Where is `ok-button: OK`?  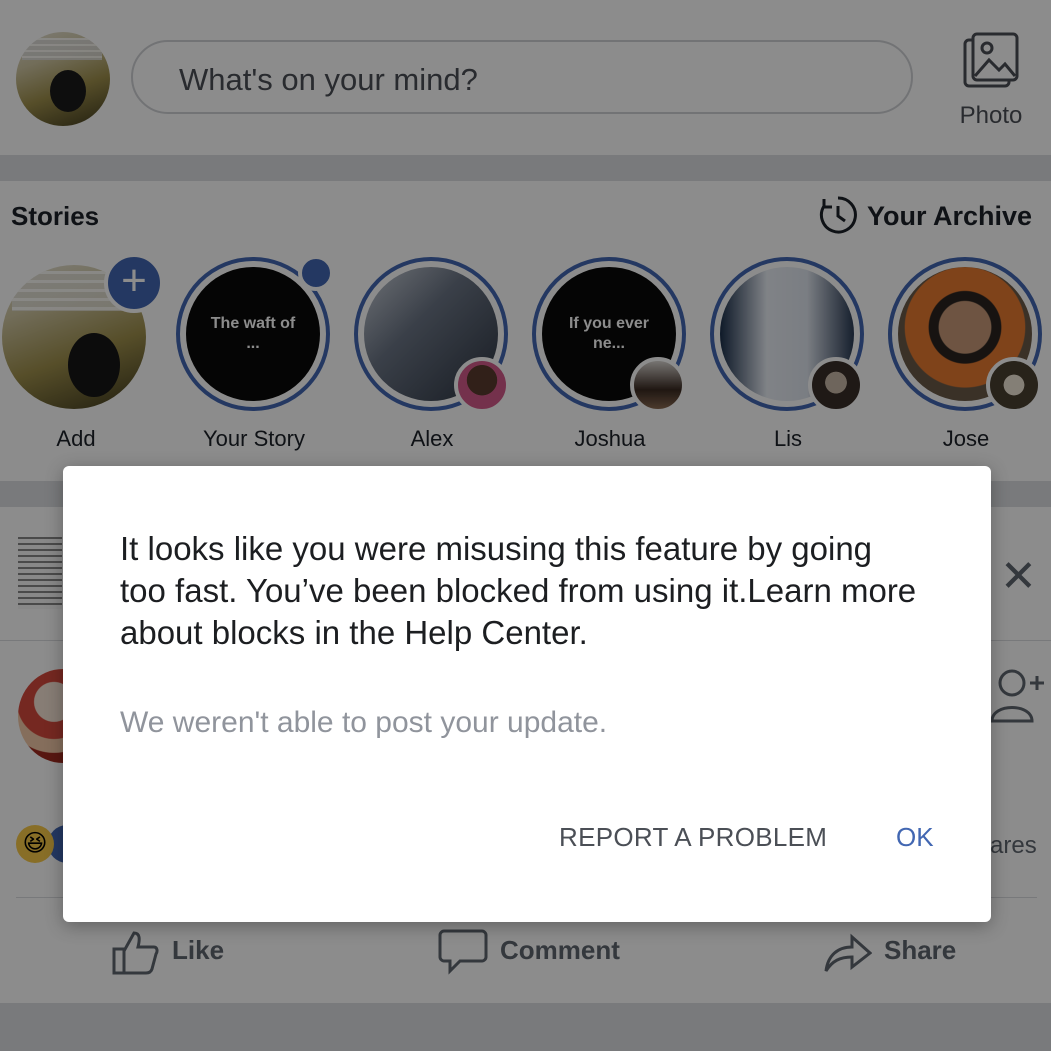 ok-button: OK is located at coordinates (915, 837).